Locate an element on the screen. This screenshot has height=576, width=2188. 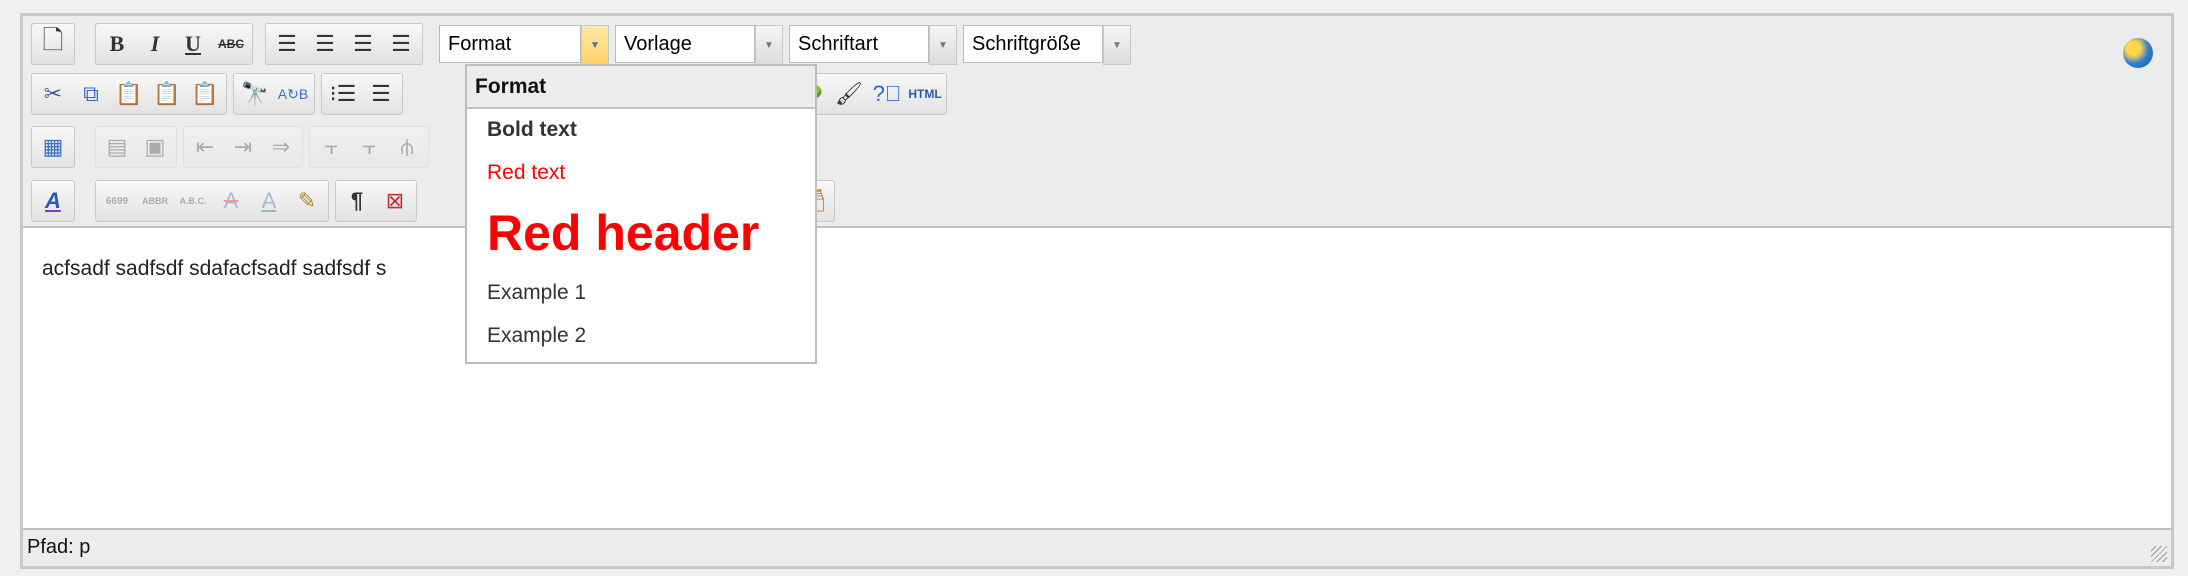
strikethrough-button: ABC is located at coordinates (231, 44).